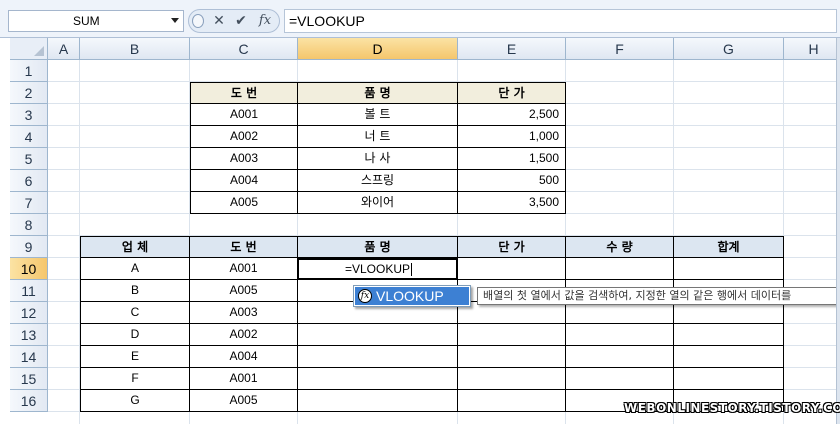 The height and width of the screenshot is (424, 840). I want to click on active-cell: =VLOOKUP, so click(377, 269).